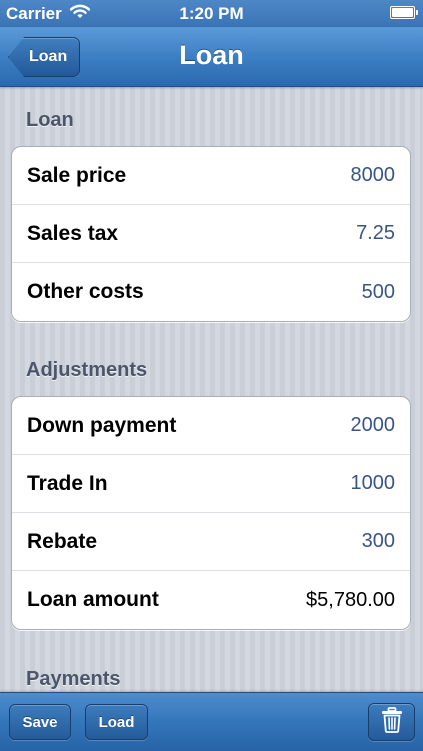 The image size is (423, 751). I want to click on battery-icon, so click(402, 12).